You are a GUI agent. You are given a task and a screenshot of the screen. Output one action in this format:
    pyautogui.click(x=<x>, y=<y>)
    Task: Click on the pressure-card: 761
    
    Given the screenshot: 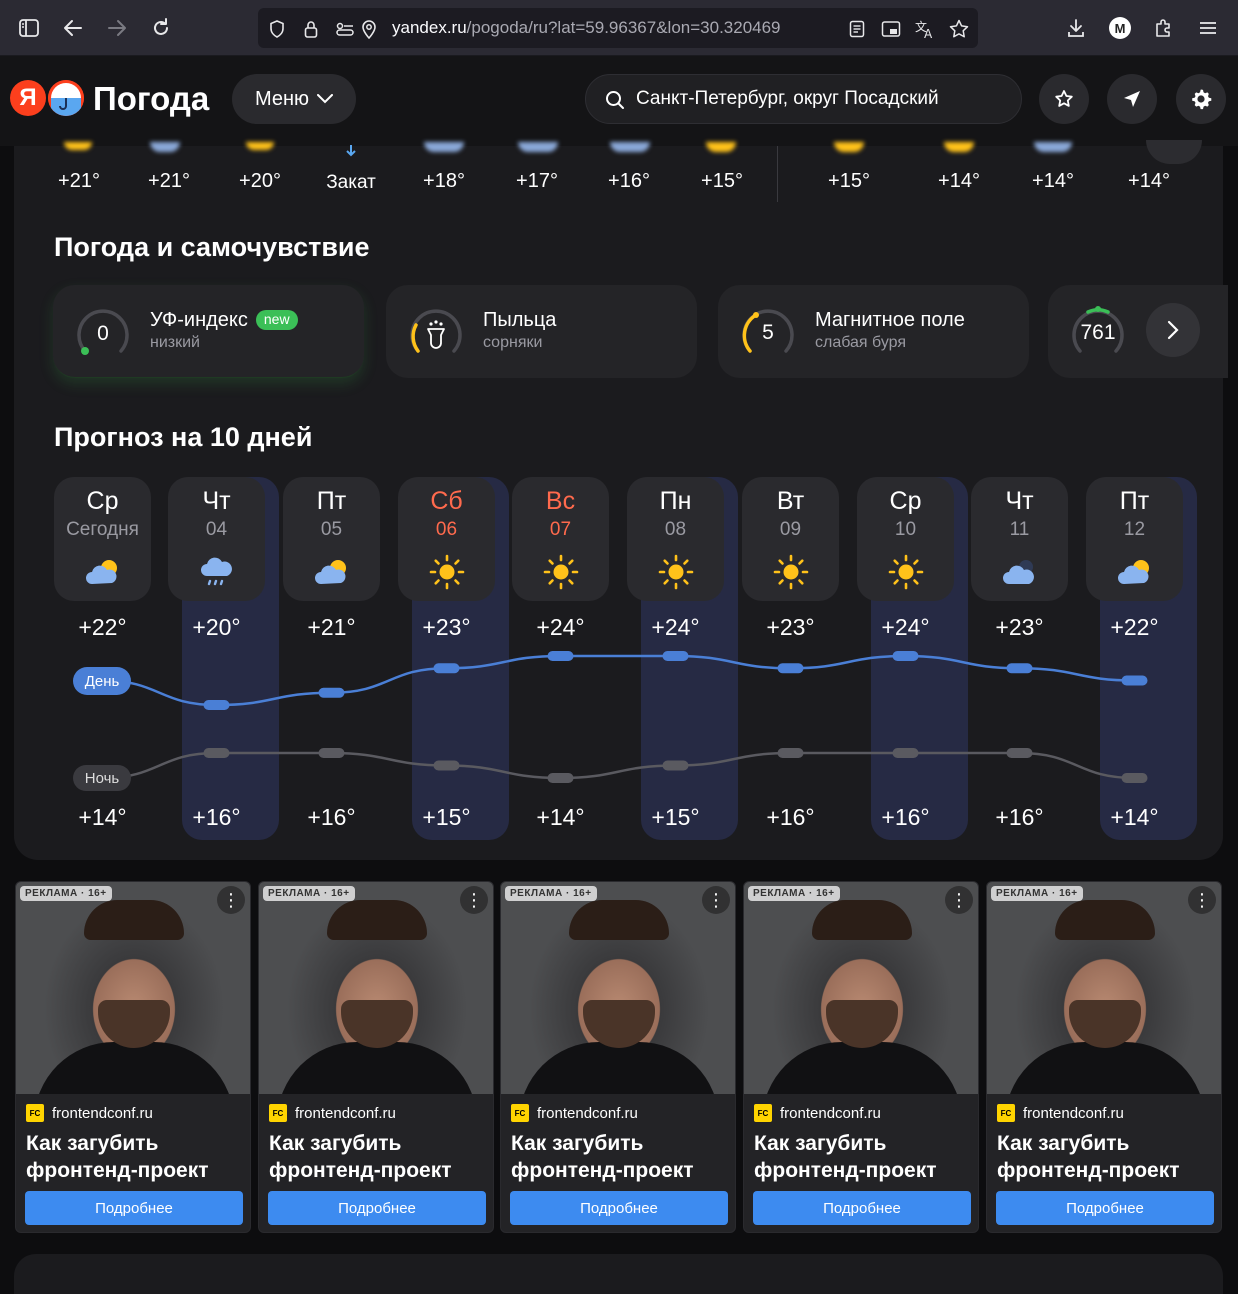 What is the action you would take?
    pyautogui.click(x=1138, y=331)
    